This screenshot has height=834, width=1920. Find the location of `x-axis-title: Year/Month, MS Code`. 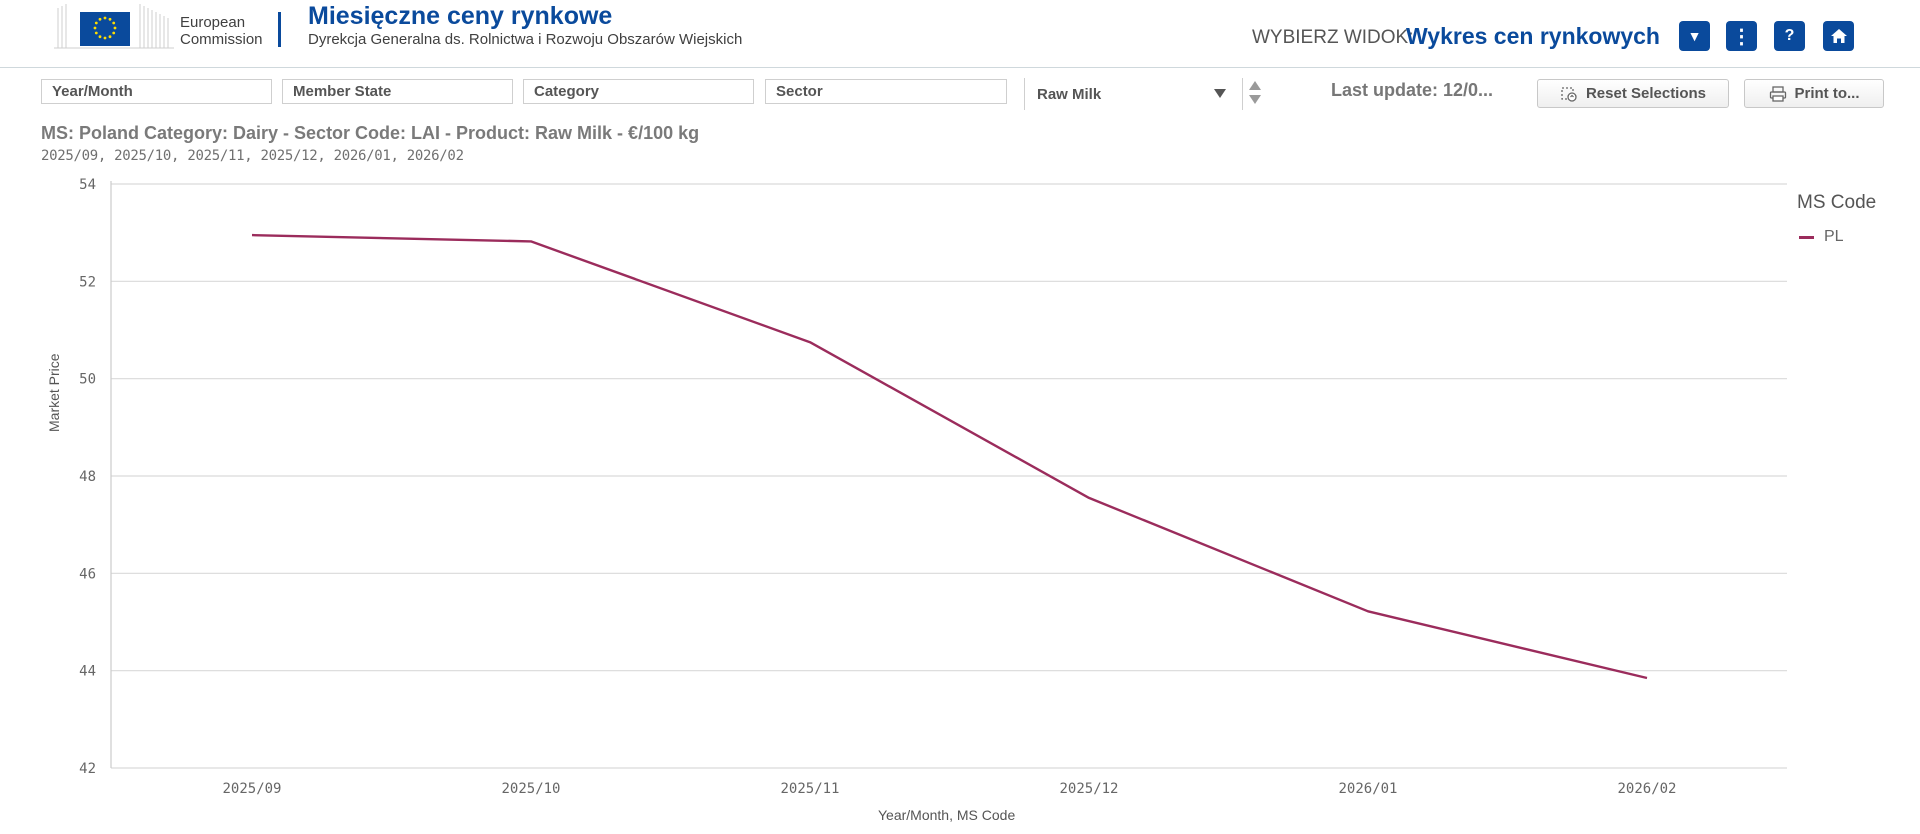

x-axis-title: Year/Month, MS Code is located at coordinates (947, 815).